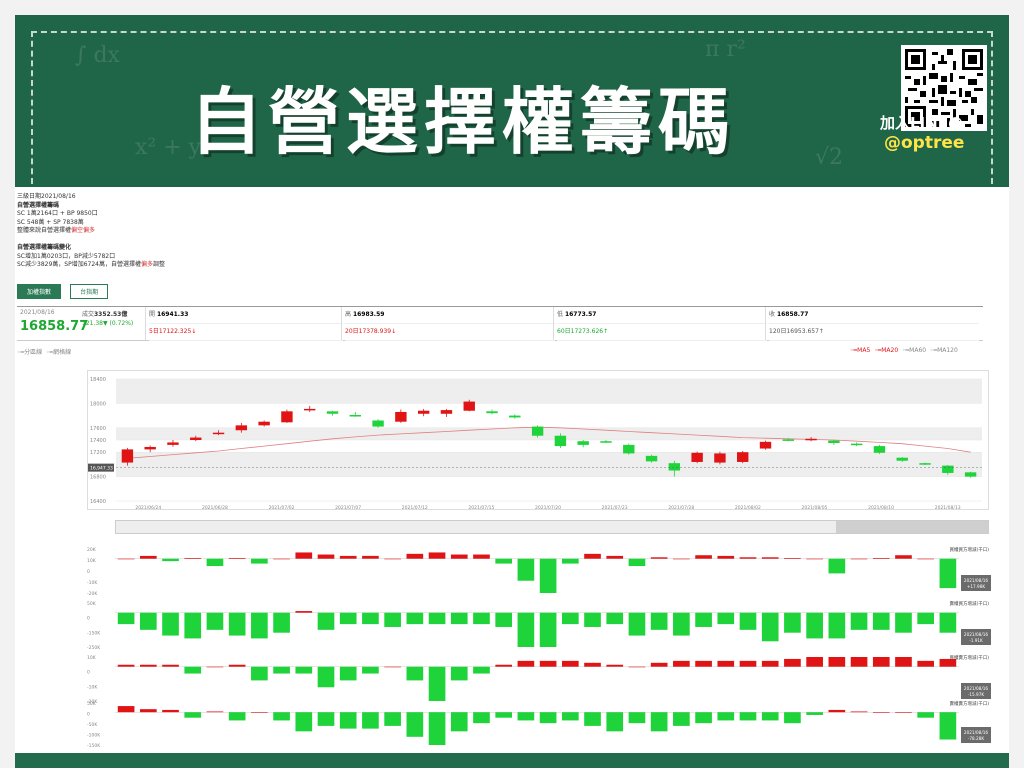 The image size is (1024, 768). Describe the element at coordinates (912, 527) in the screenshot. I see `scrollbar-thumb` at that location.